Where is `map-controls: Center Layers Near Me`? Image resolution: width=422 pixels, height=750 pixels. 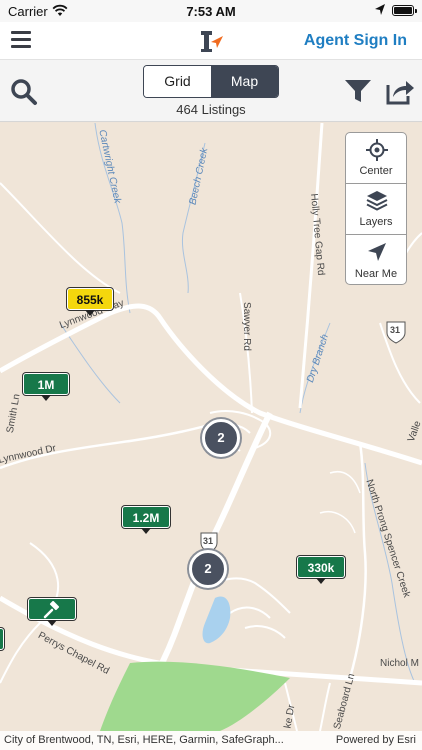
map-controls: Center Layers Near Me is located at coordinates (376, 208).